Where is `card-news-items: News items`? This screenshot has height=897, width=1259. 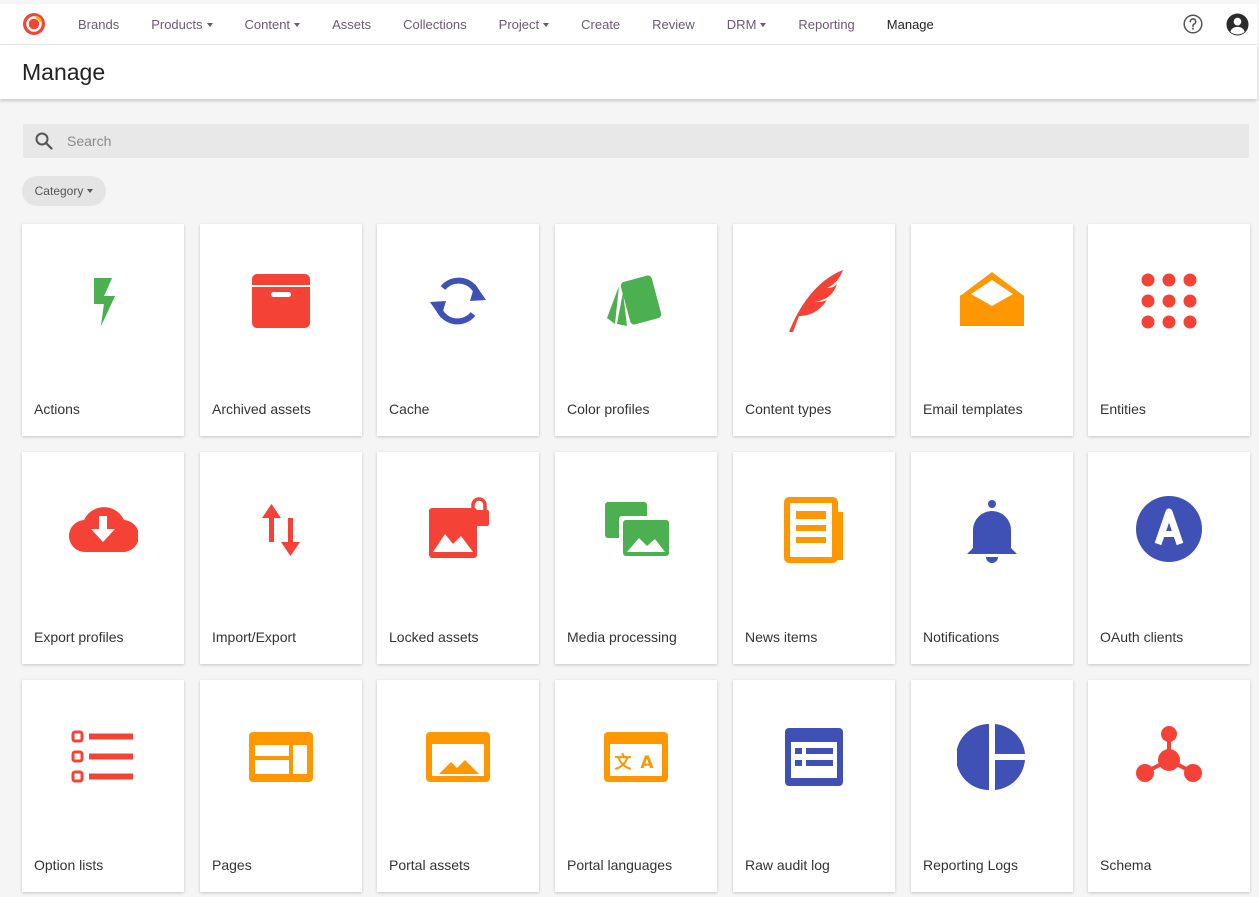
card-news-items: News items is located at coordinates (814, 558).